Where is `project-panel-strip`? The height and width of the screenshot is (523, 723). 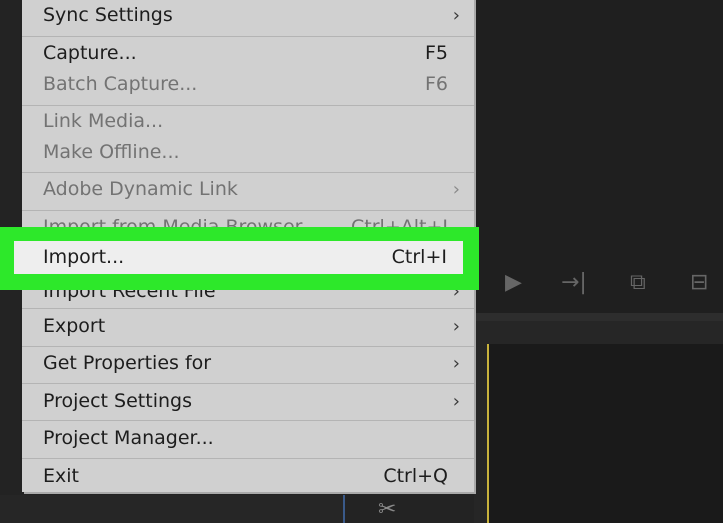 project-panel-strip is located at coordinates (172, 509).